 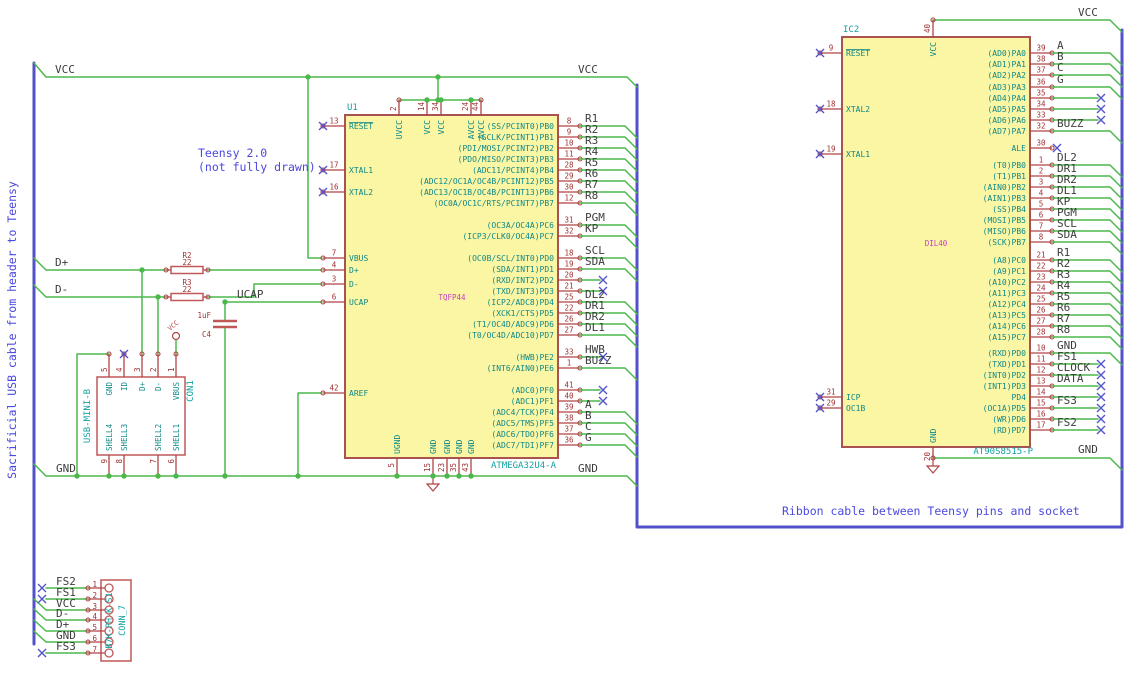 What do you see at coordinates (568, 308) in the screenshot?
I see `pin-number: 22` at bounding box center [568, 308].